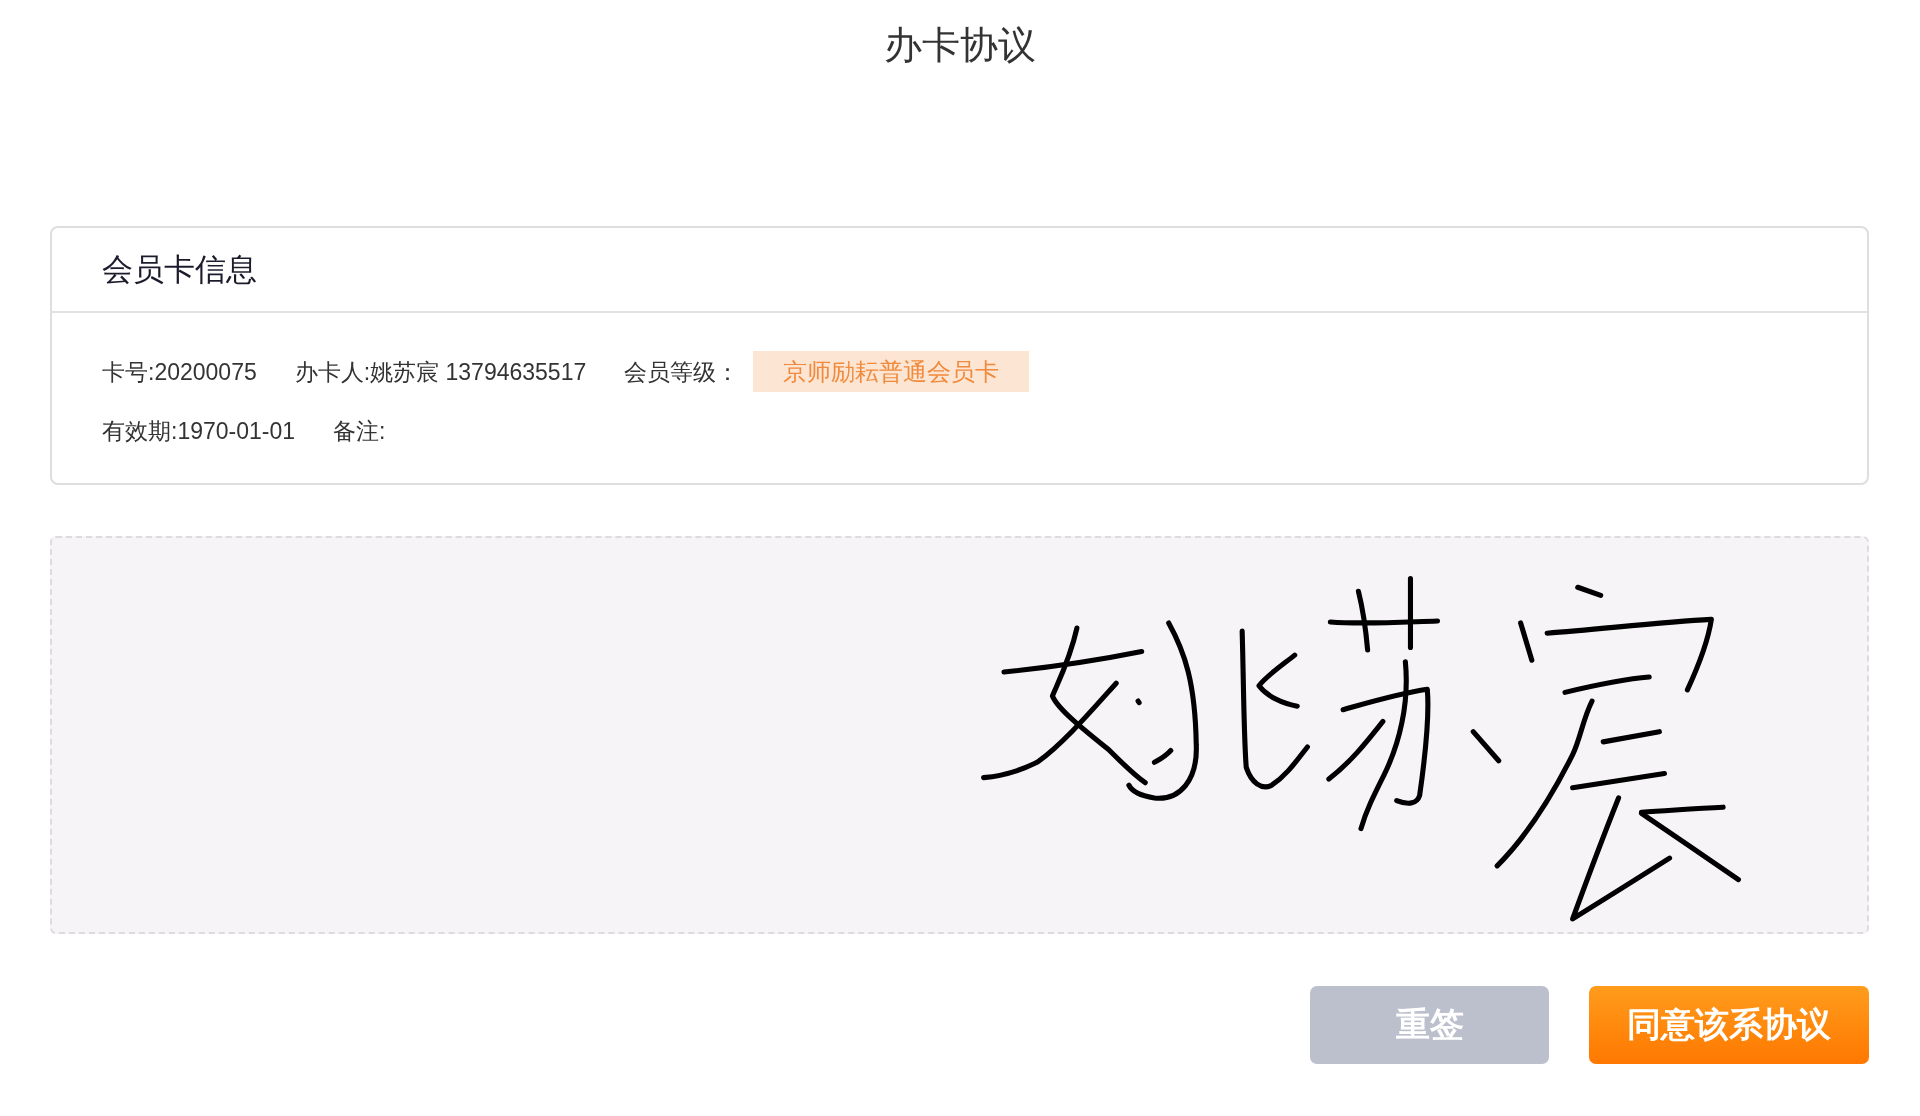 The image size is (1920, 1116). I want to click on resign-button: 重签, so click(1429, 1025).